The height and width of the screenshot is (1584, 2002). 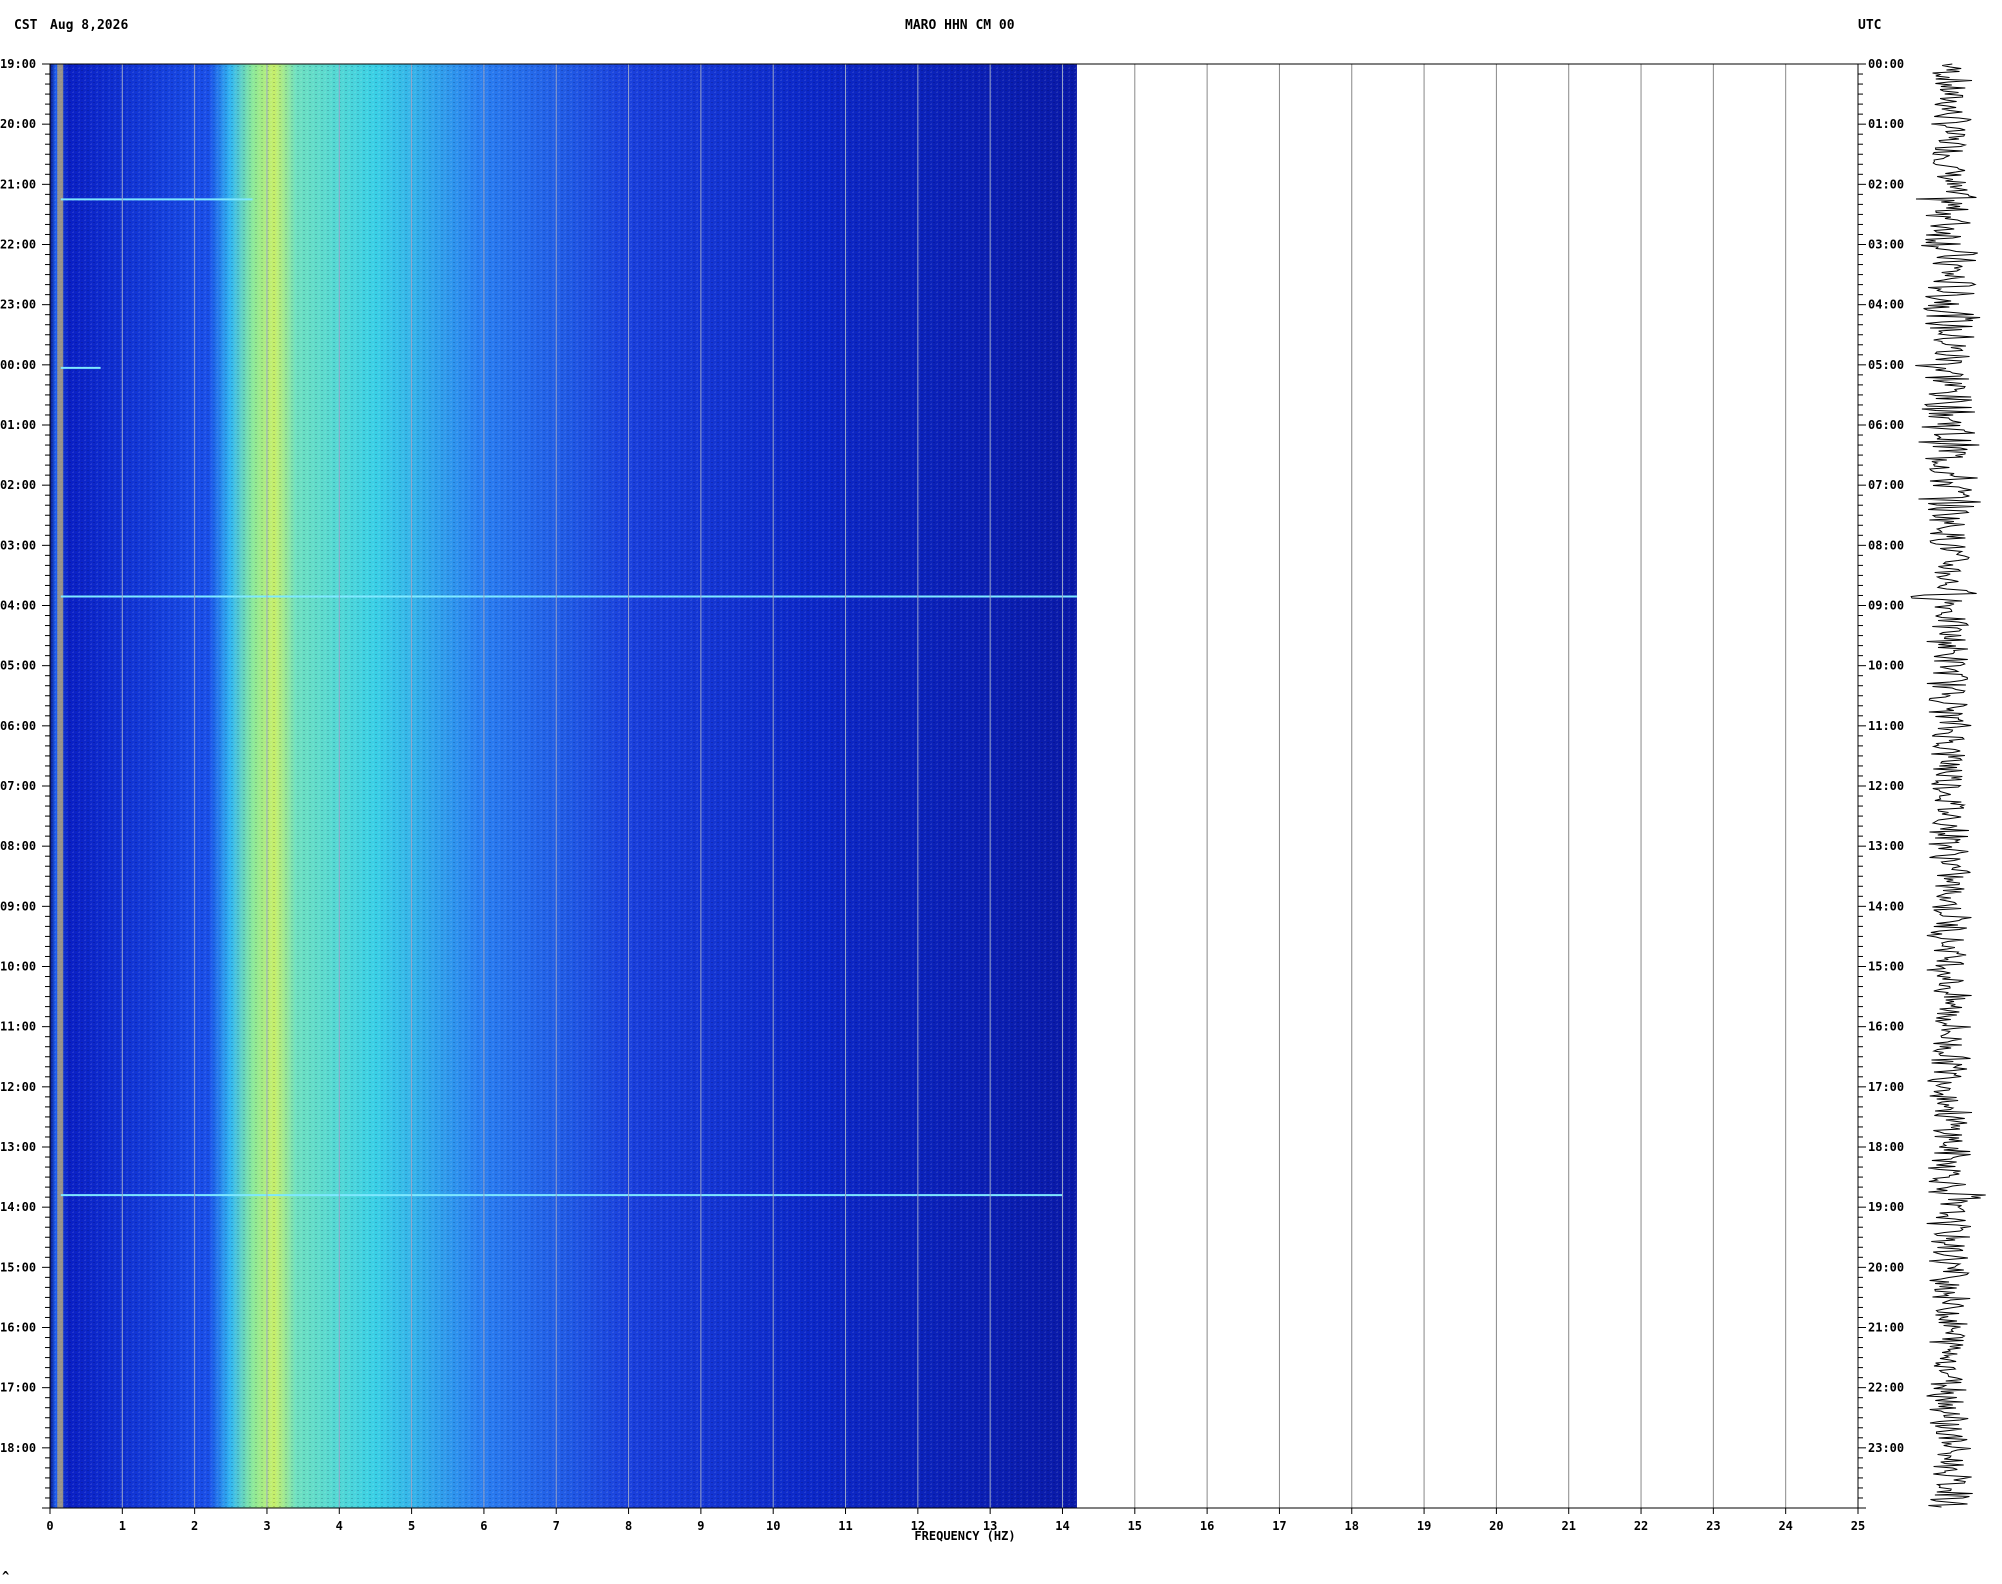 I want to click on waveform-path, so click(x=1948, y=785).